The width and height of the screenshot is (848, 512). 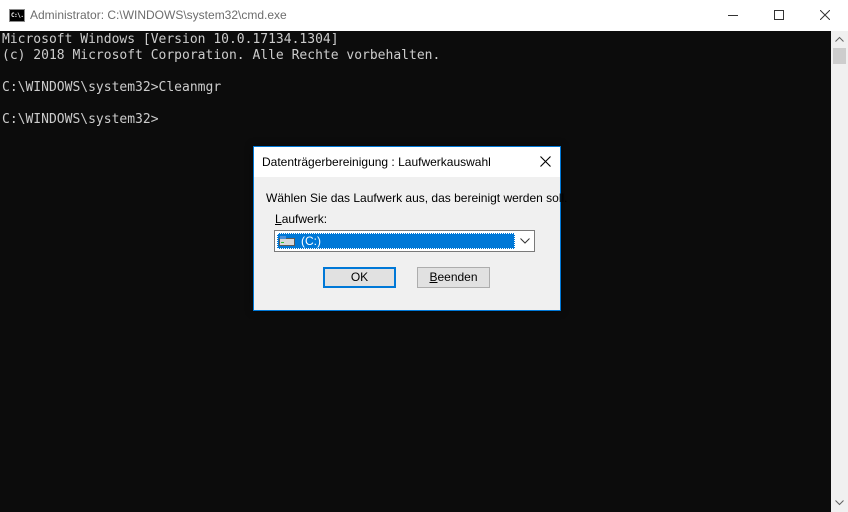 I want to click on dialog-close-button, so click(x=545, y=162).